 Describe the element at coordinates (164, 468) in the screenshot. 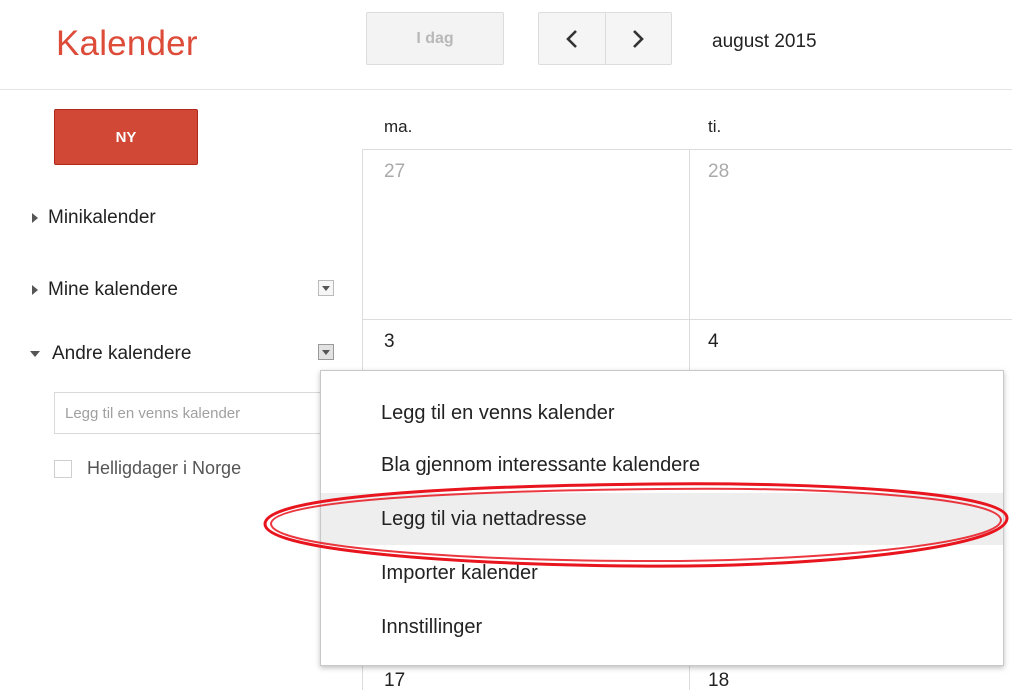

I see `calendar-item-label: Helligdager i Norge` at that location.